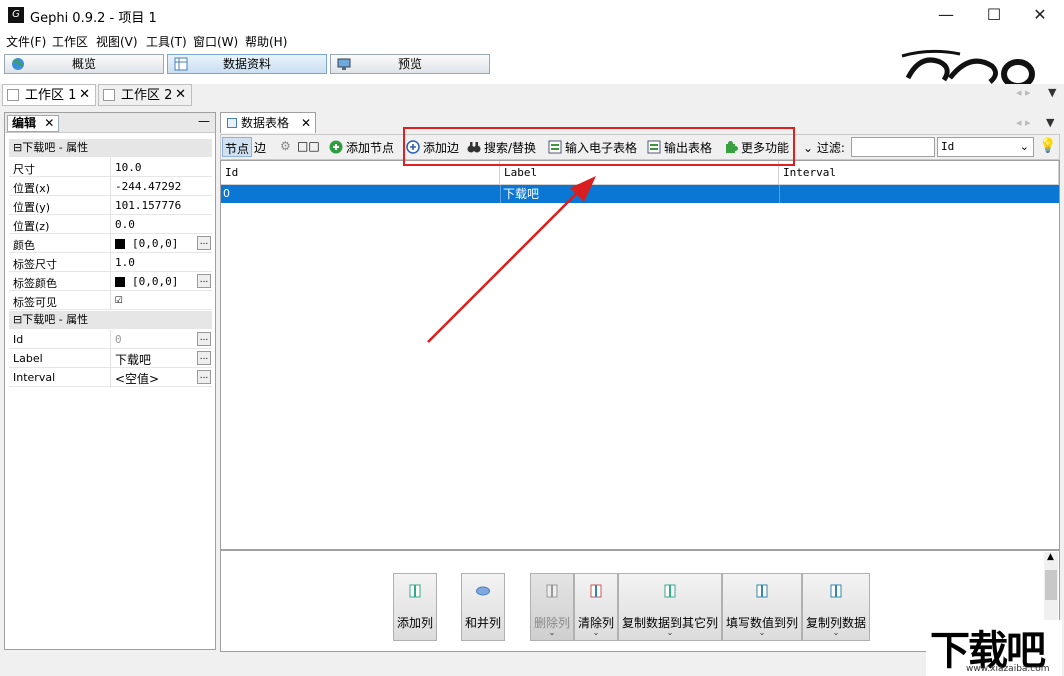 The height and width of the screenshot is (676, 1064). I want to click on workspace-tab-2: 工作区 2 ✕, so click(145, 95).